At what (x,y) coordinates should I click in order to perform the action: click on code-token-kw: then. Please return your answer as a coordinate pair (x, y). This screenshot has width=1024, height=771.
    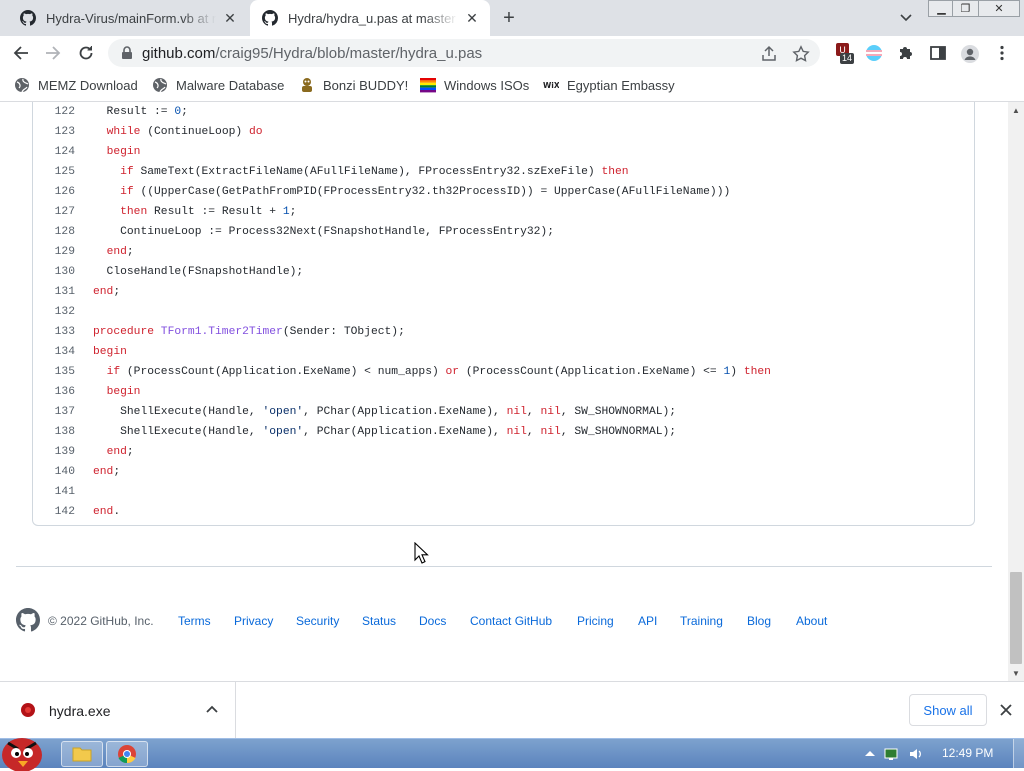
    Looking at the image, I should click on (615, 172).